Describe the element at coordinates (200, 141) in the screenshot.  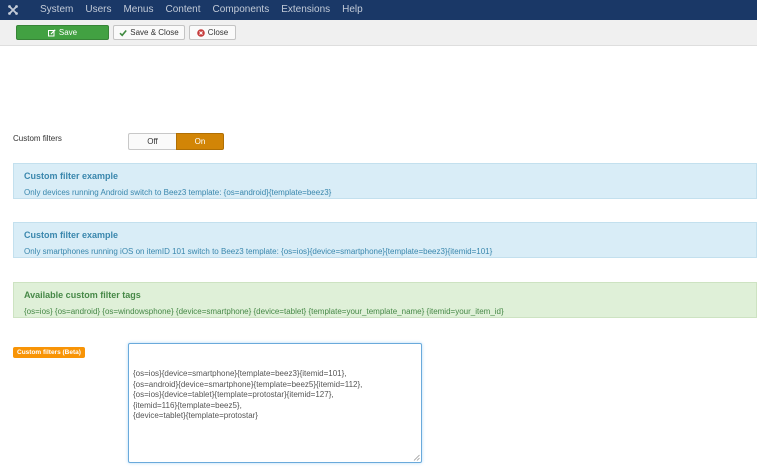
I see `toggle-on-button: On` at that location.